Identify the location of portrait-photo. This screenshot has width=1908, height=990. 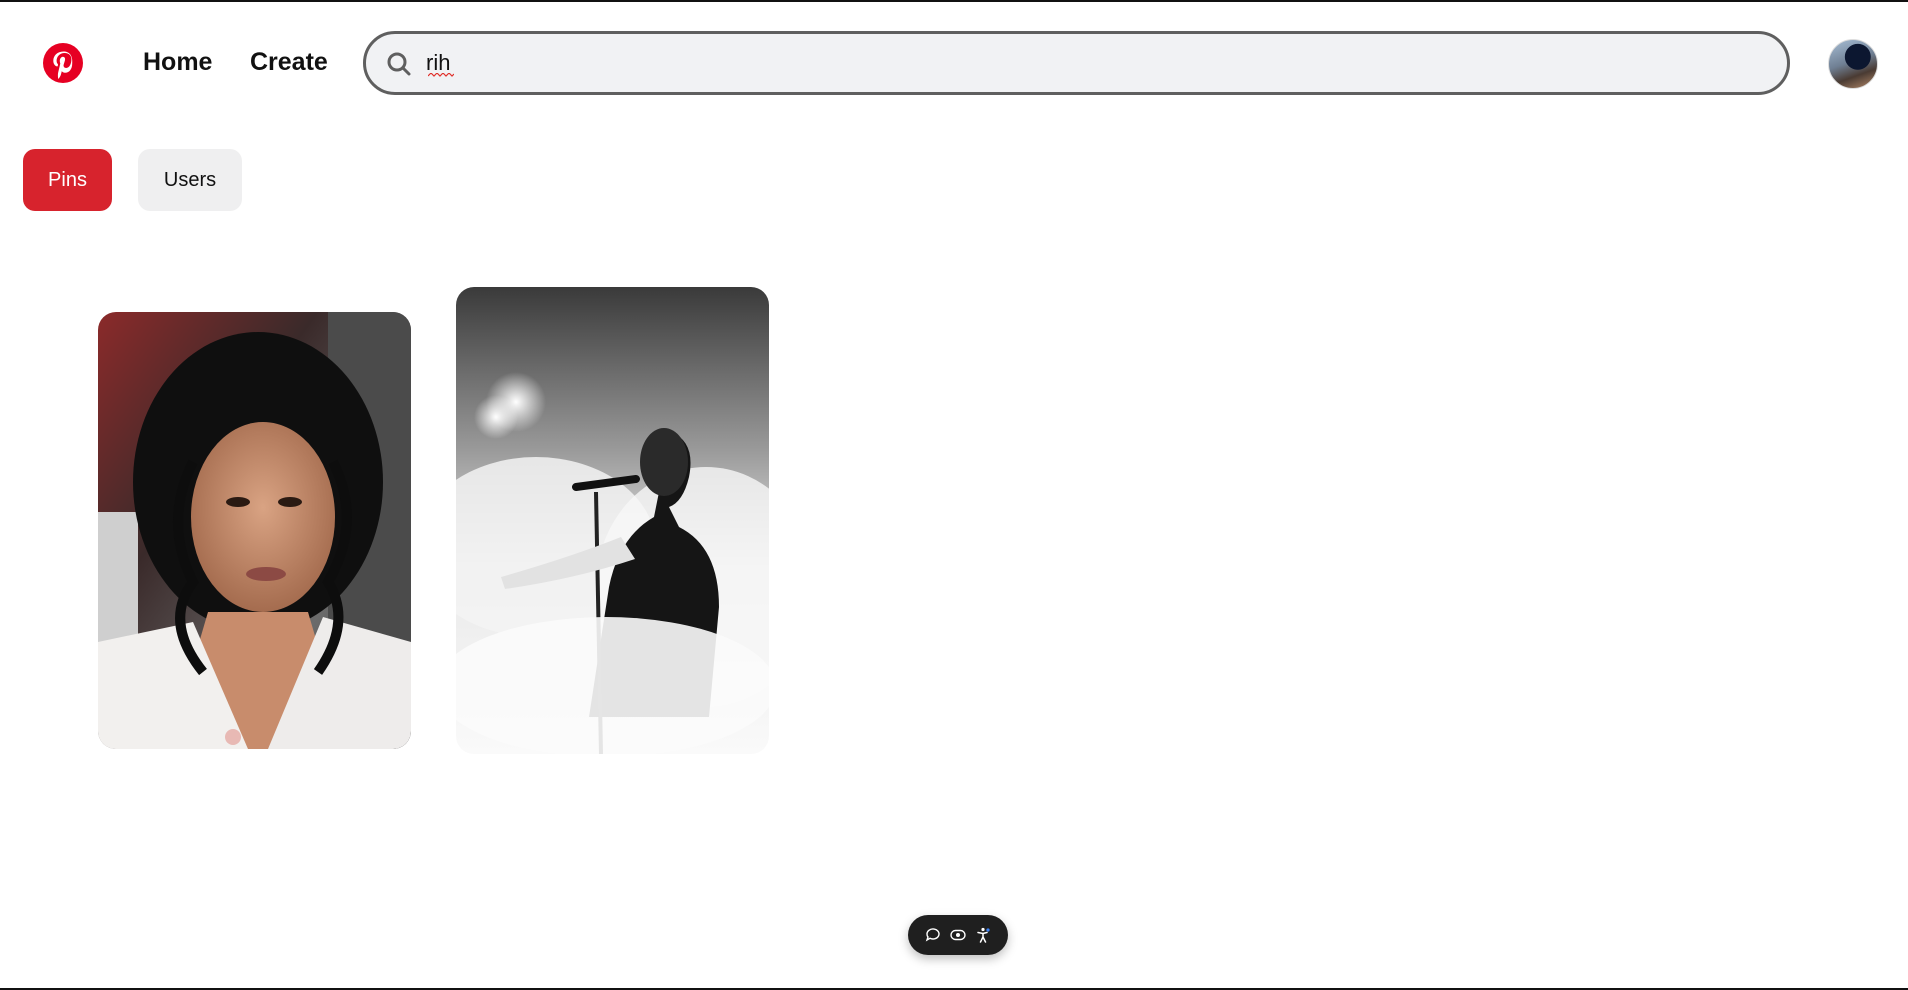
(254, 530).